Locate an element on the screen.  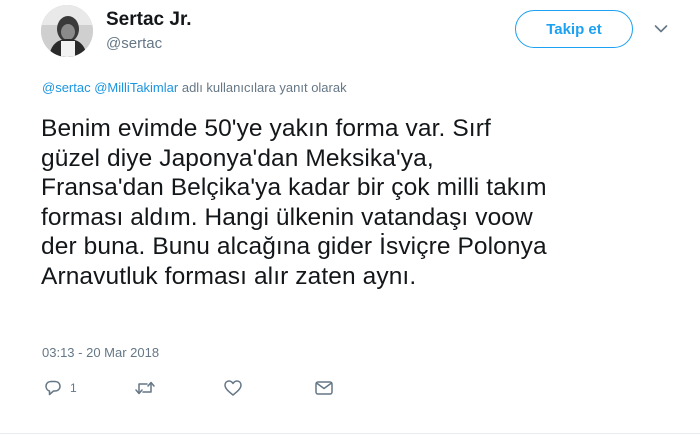
direct-message-button is located at coordinates (324, 388).